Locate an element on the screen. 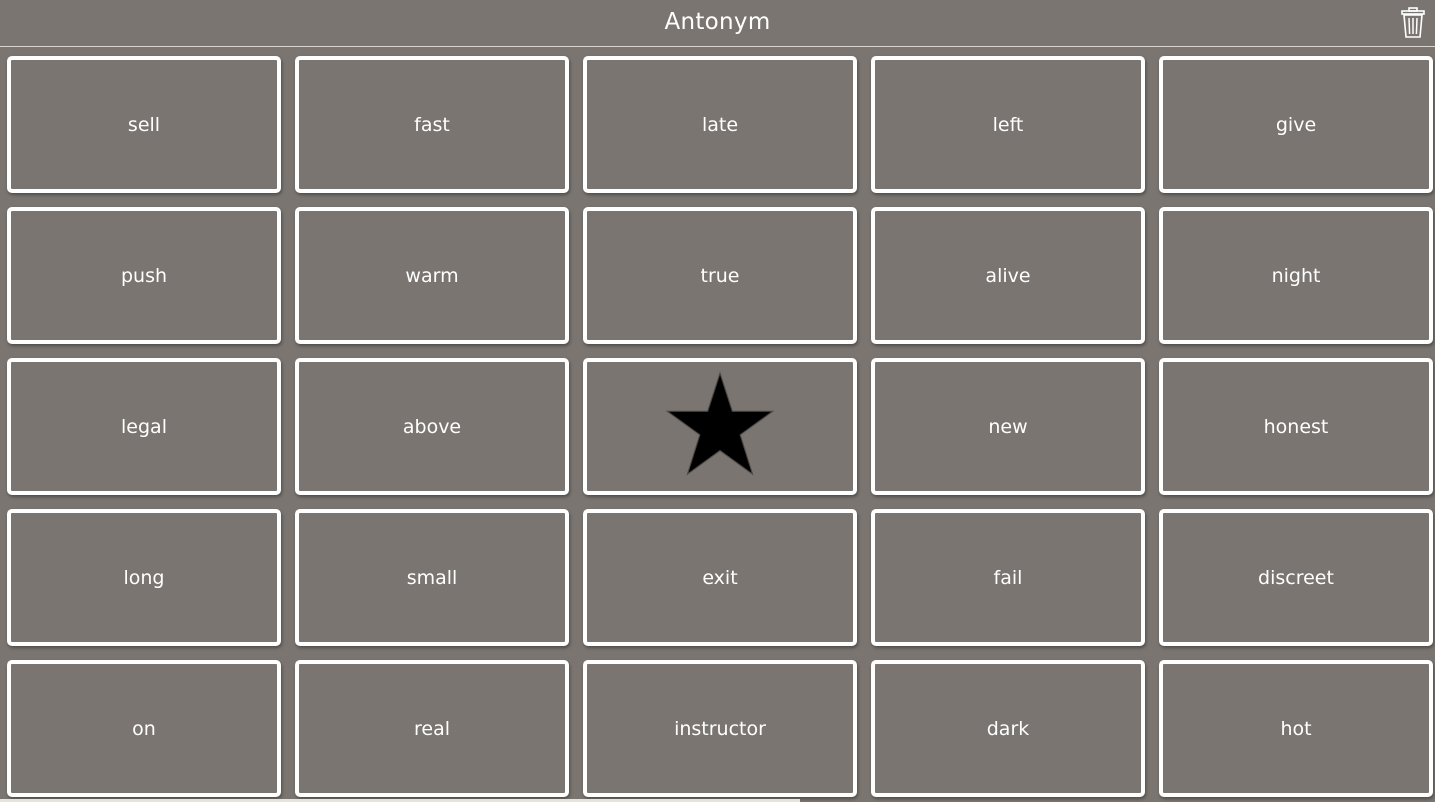 The height and width of the screenshot is (802, 1435). cell-word: legal is located at coordinates (144, 426).